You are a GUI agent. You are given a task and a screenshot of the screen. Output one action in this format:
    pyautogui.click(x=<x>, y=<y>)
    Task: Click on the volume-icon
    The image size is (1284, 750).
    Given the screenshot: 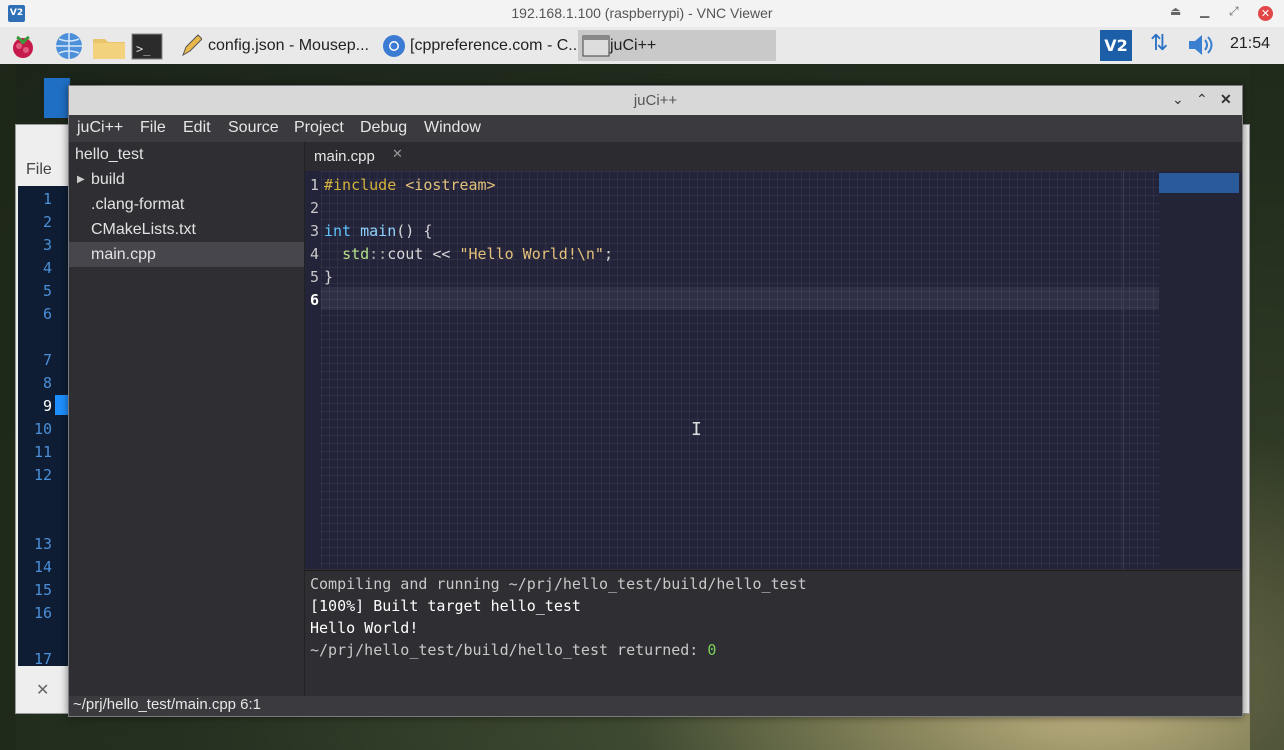 What is the action you would take?
    pyautogui.click(x=1201, y=47)
    